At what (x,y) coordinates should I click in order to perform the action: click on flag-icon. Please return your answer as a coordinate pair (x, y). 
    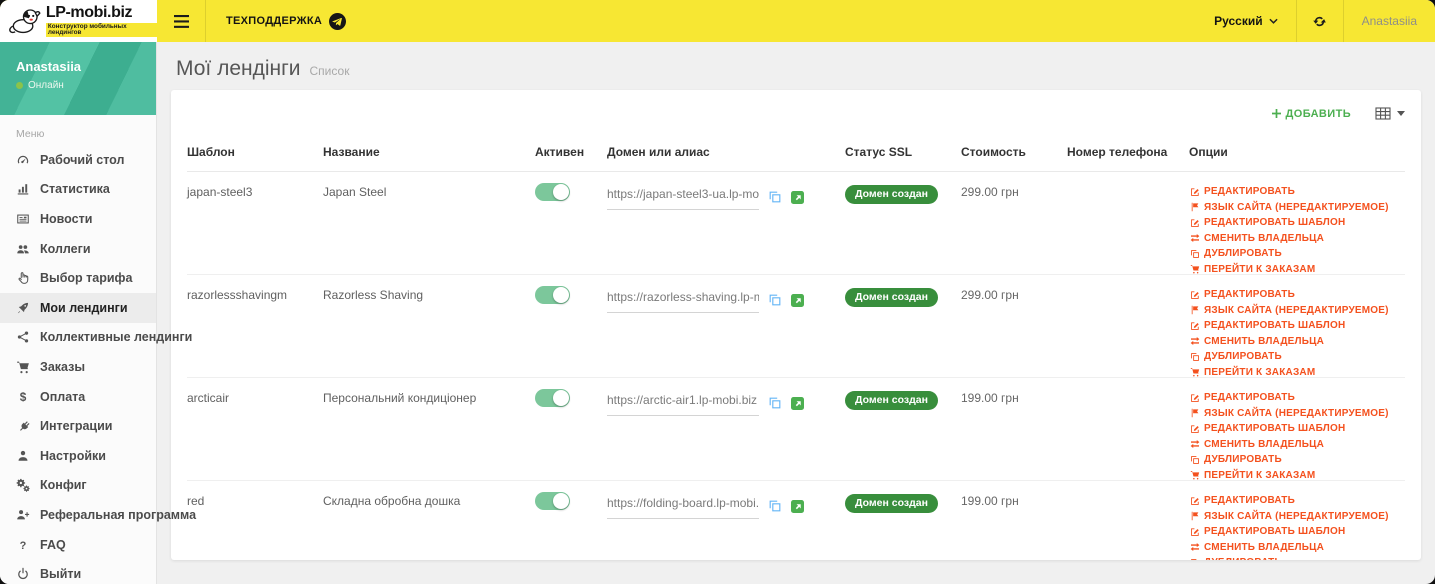
    Looking at the image, I should click on (1194, 516).